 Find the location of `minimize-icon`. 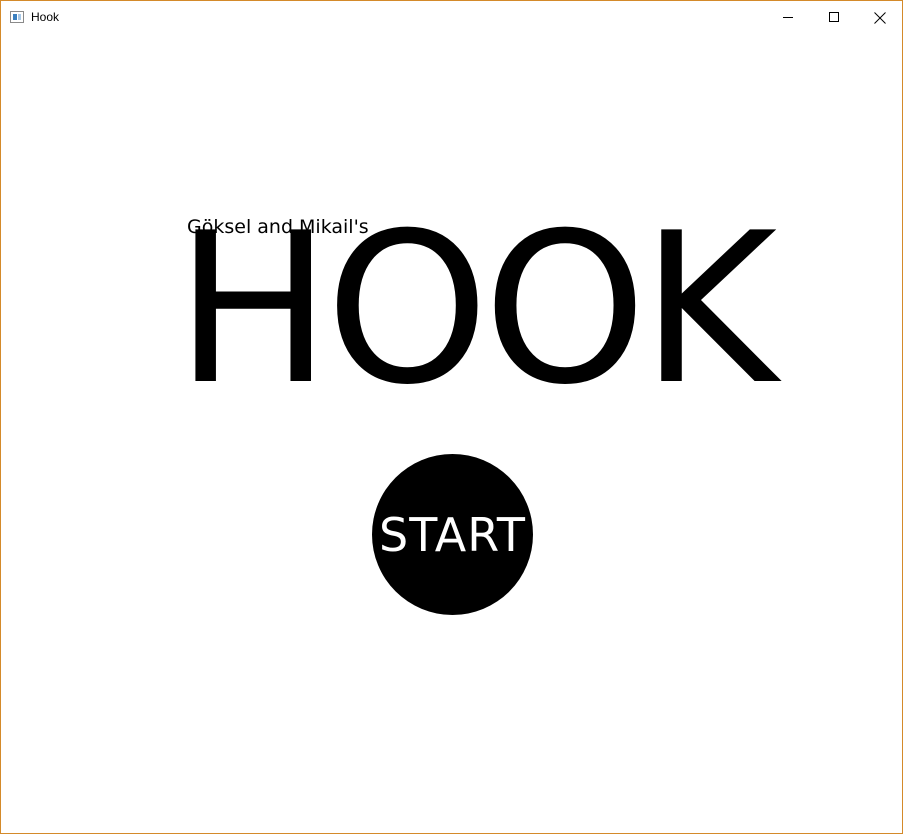

minimize-icon is located at coordinates (788, 17).